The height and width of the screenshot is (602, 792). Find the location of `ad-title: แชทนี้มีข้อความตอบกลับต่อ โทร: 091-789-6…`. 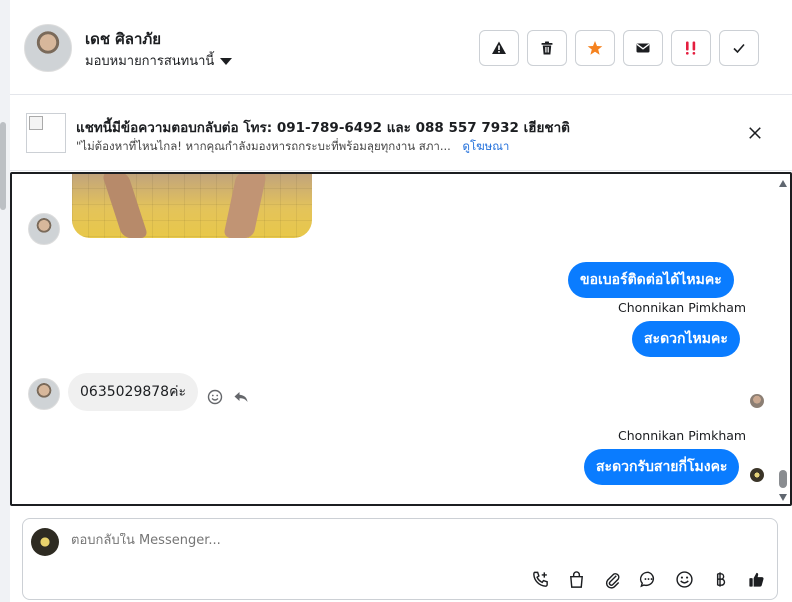

ad-title: แชทนี้มีข้อความตอบกลับต่อ โทร: 091-789-6… is located at coordinates (323, 128).